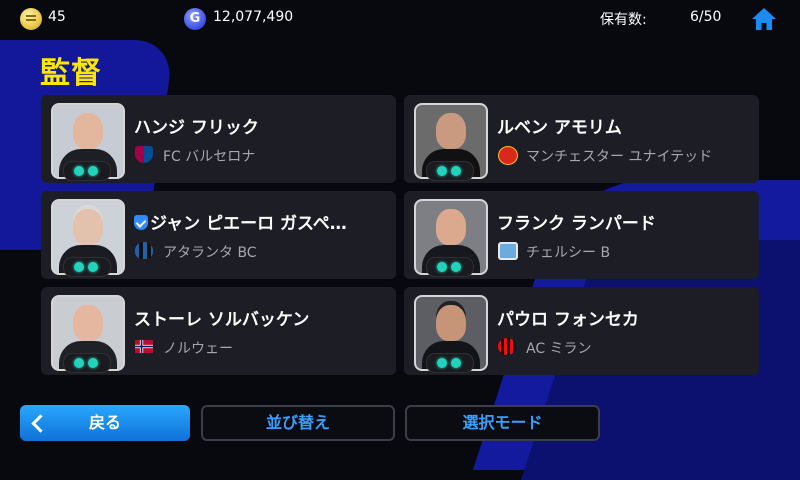  Describe the element at coordinates (508, 155) in the screenshot. I see `manutd-crest-icon` at that location.